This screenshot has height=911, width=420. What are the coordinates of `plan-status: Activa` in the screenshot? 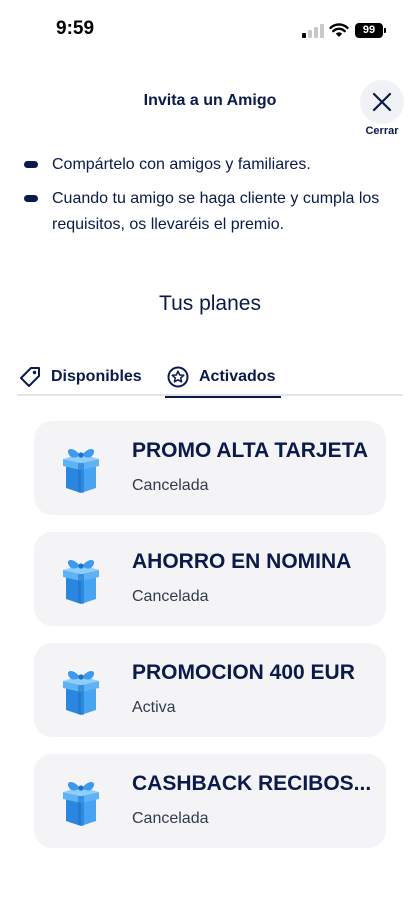 It's located at (154, 707).